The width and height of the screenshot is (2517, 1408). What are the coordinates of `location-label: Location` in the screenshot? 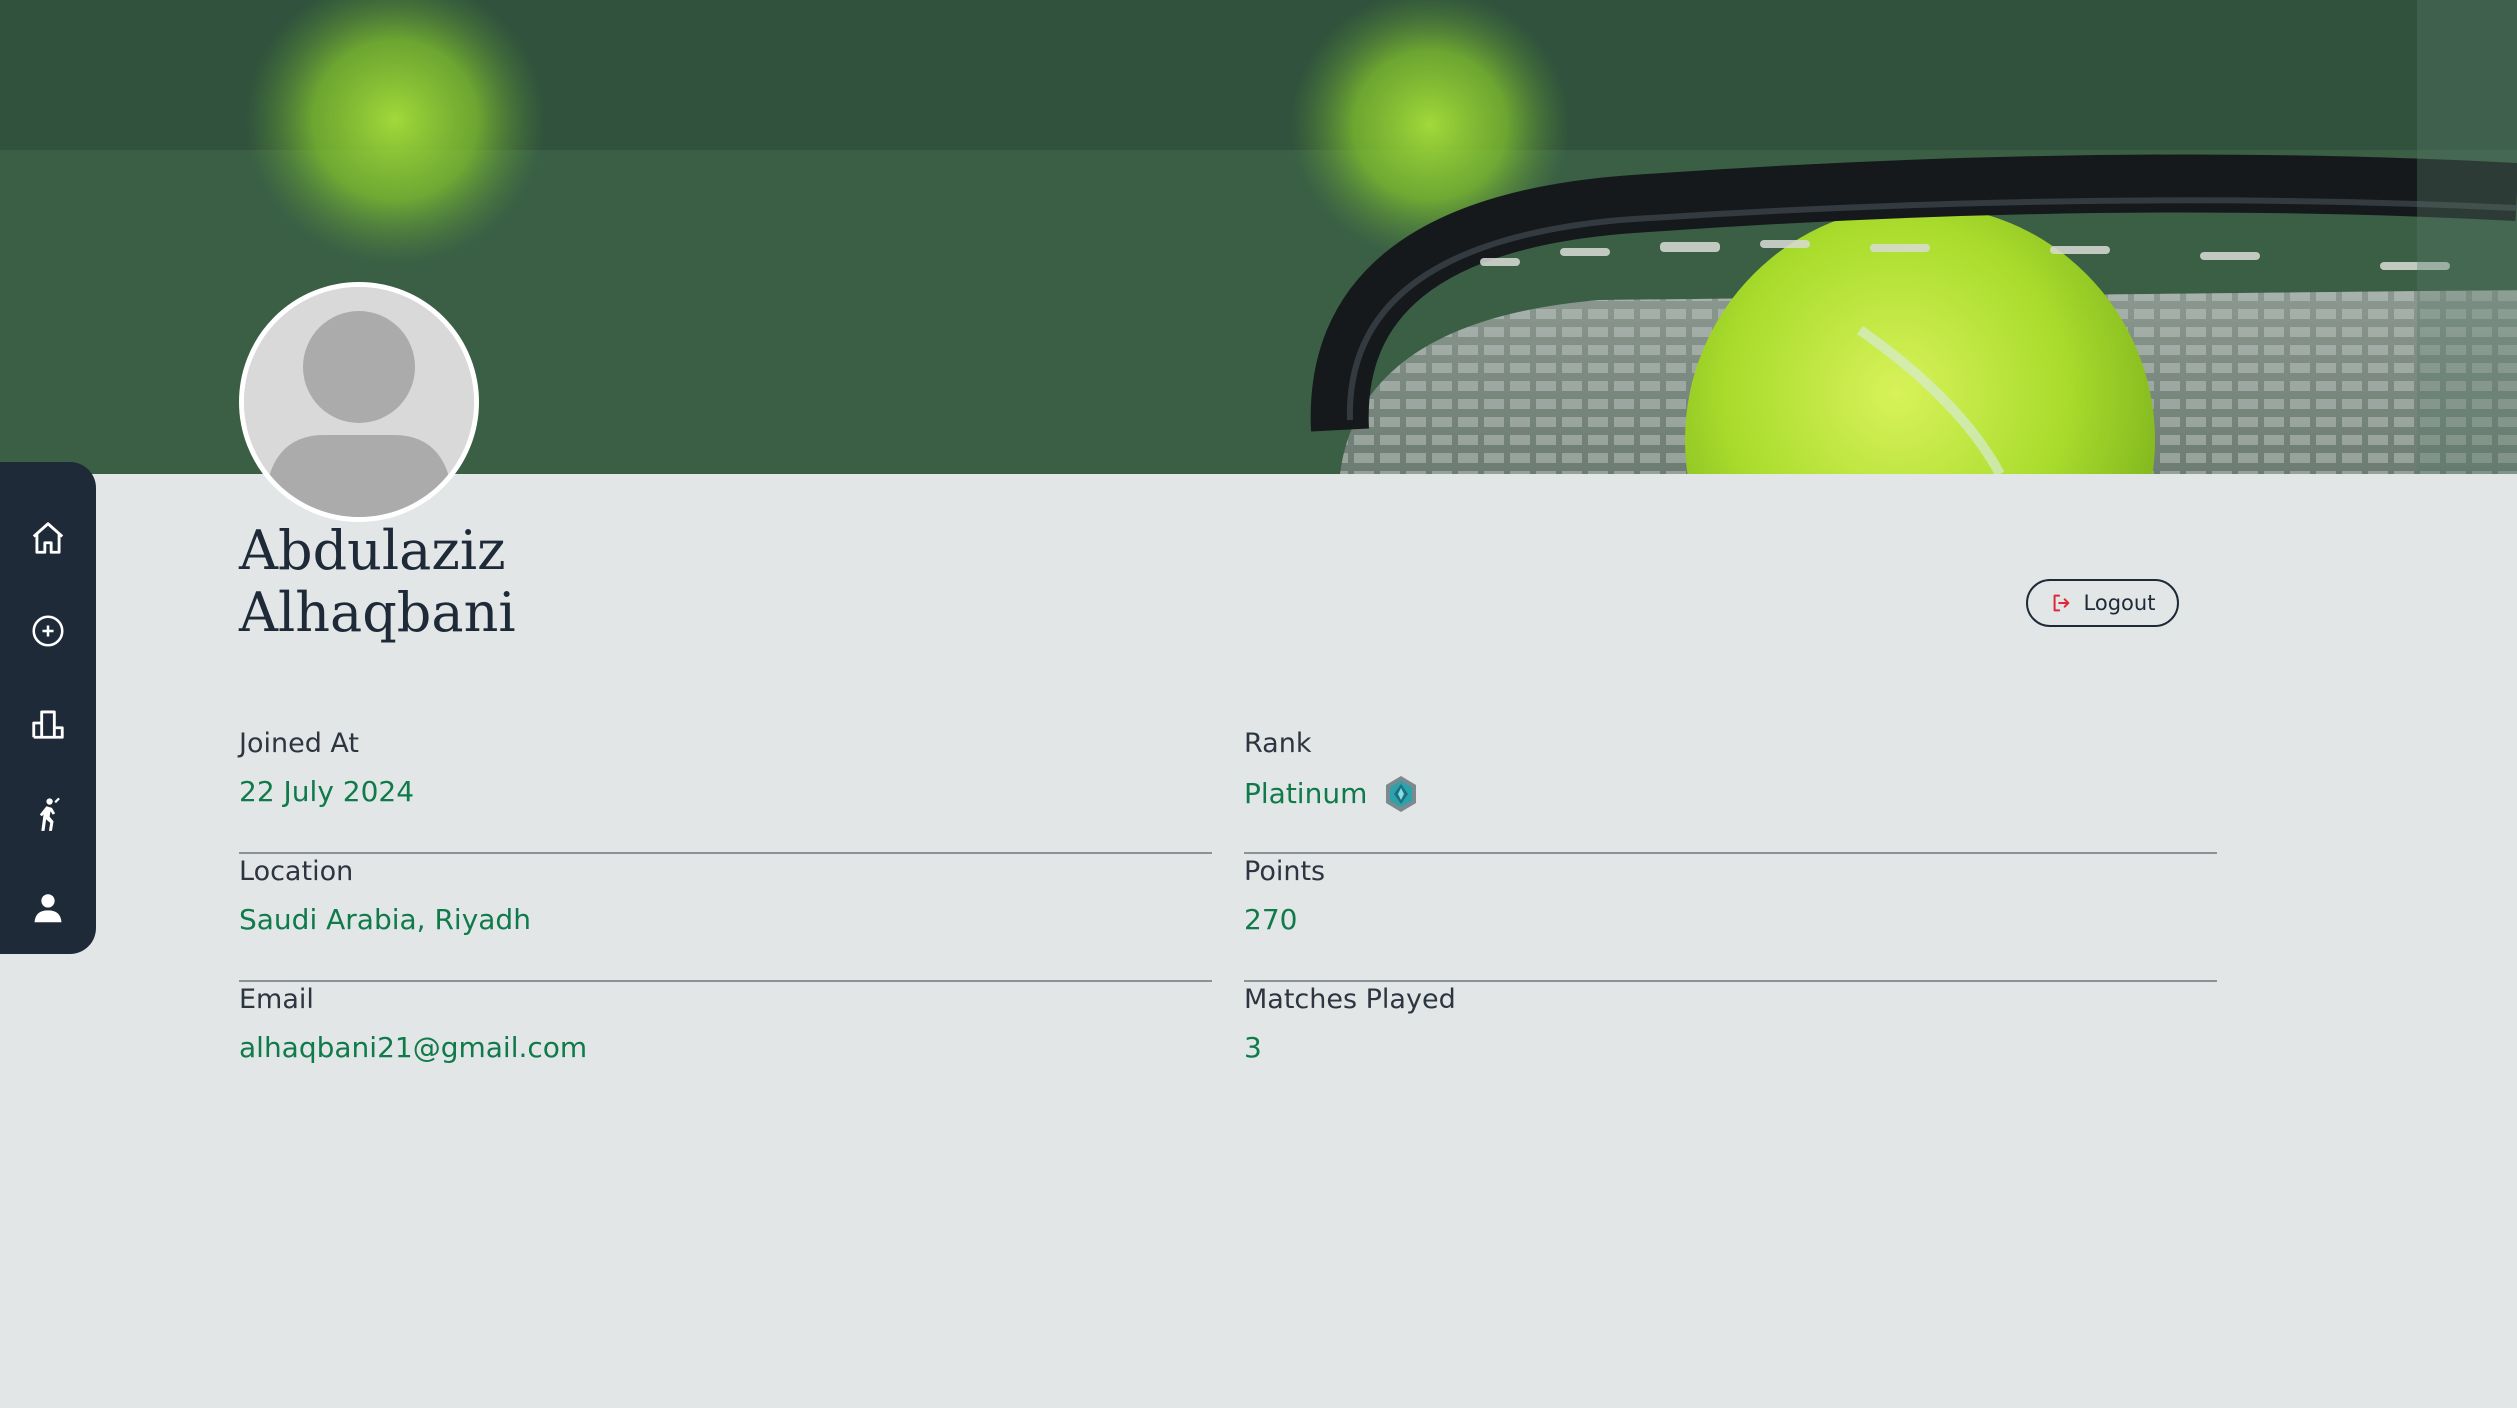 It's located at (296, 871).